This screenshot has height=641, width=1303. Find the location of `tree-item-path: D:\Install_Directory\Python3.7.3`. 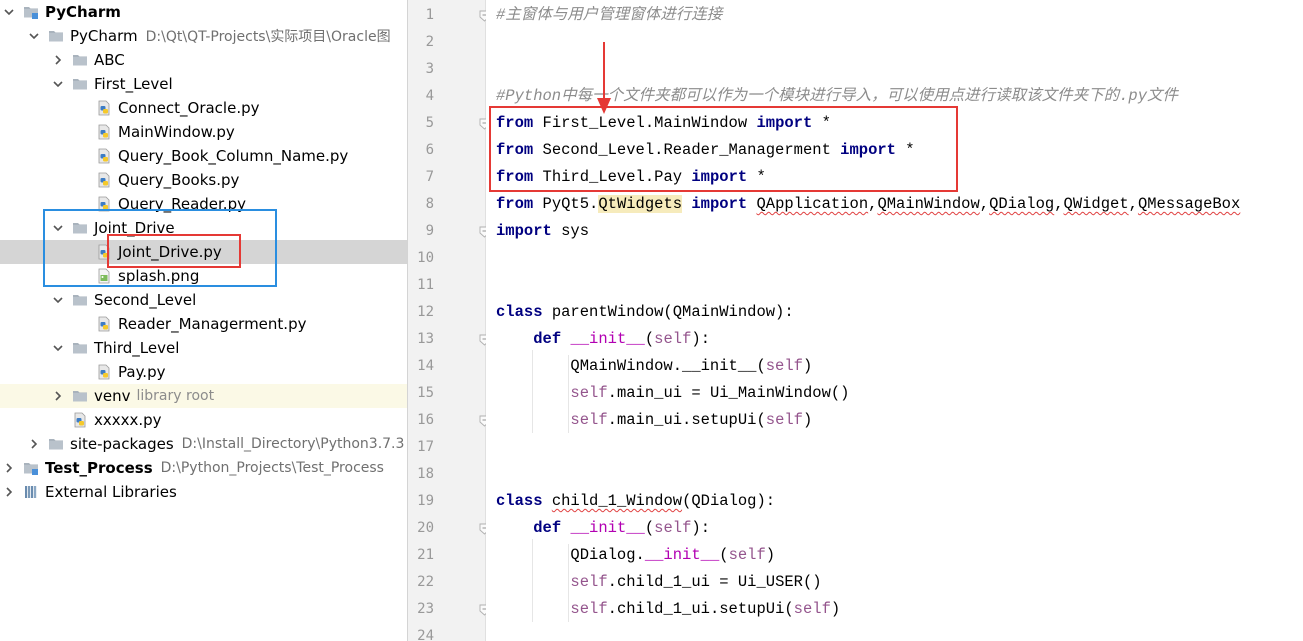

tree-item-path: D:\Install_Directory\Python3.7.3 is located at coordinates (293, 444).